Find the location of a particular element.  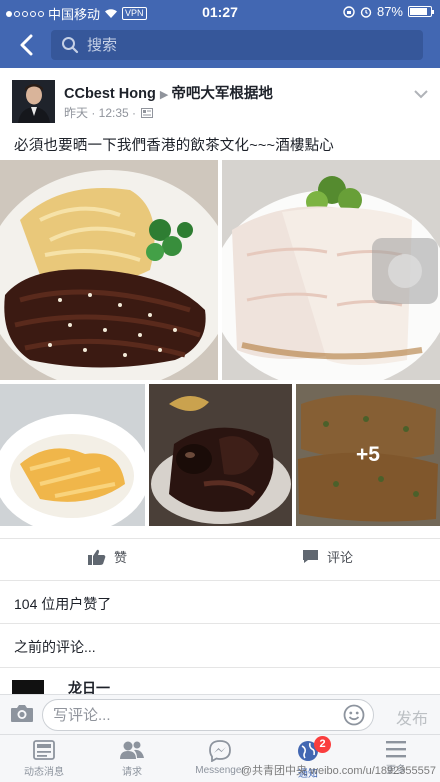

notification-badge: 2 is located at coordinates (322, 744).